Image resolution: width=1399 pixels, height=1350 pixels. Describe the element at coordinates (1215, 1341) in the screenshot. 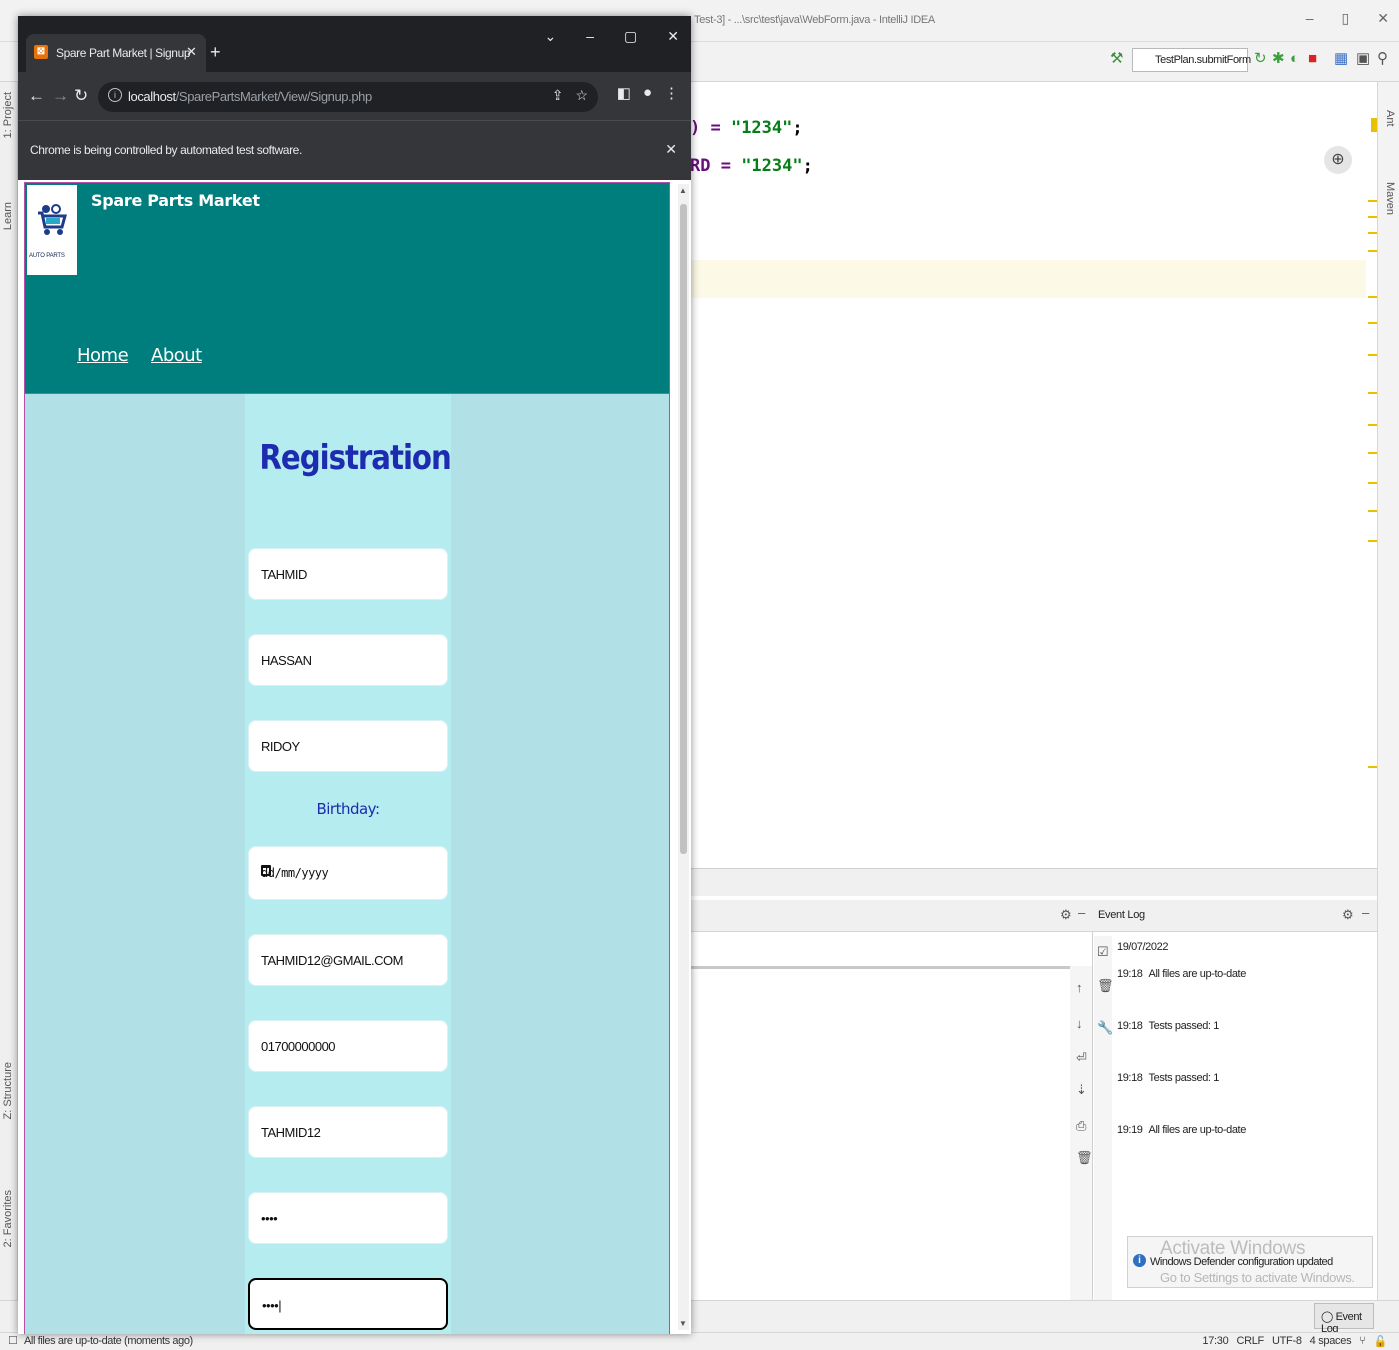

I see `caret-position: 17:30` at that location.